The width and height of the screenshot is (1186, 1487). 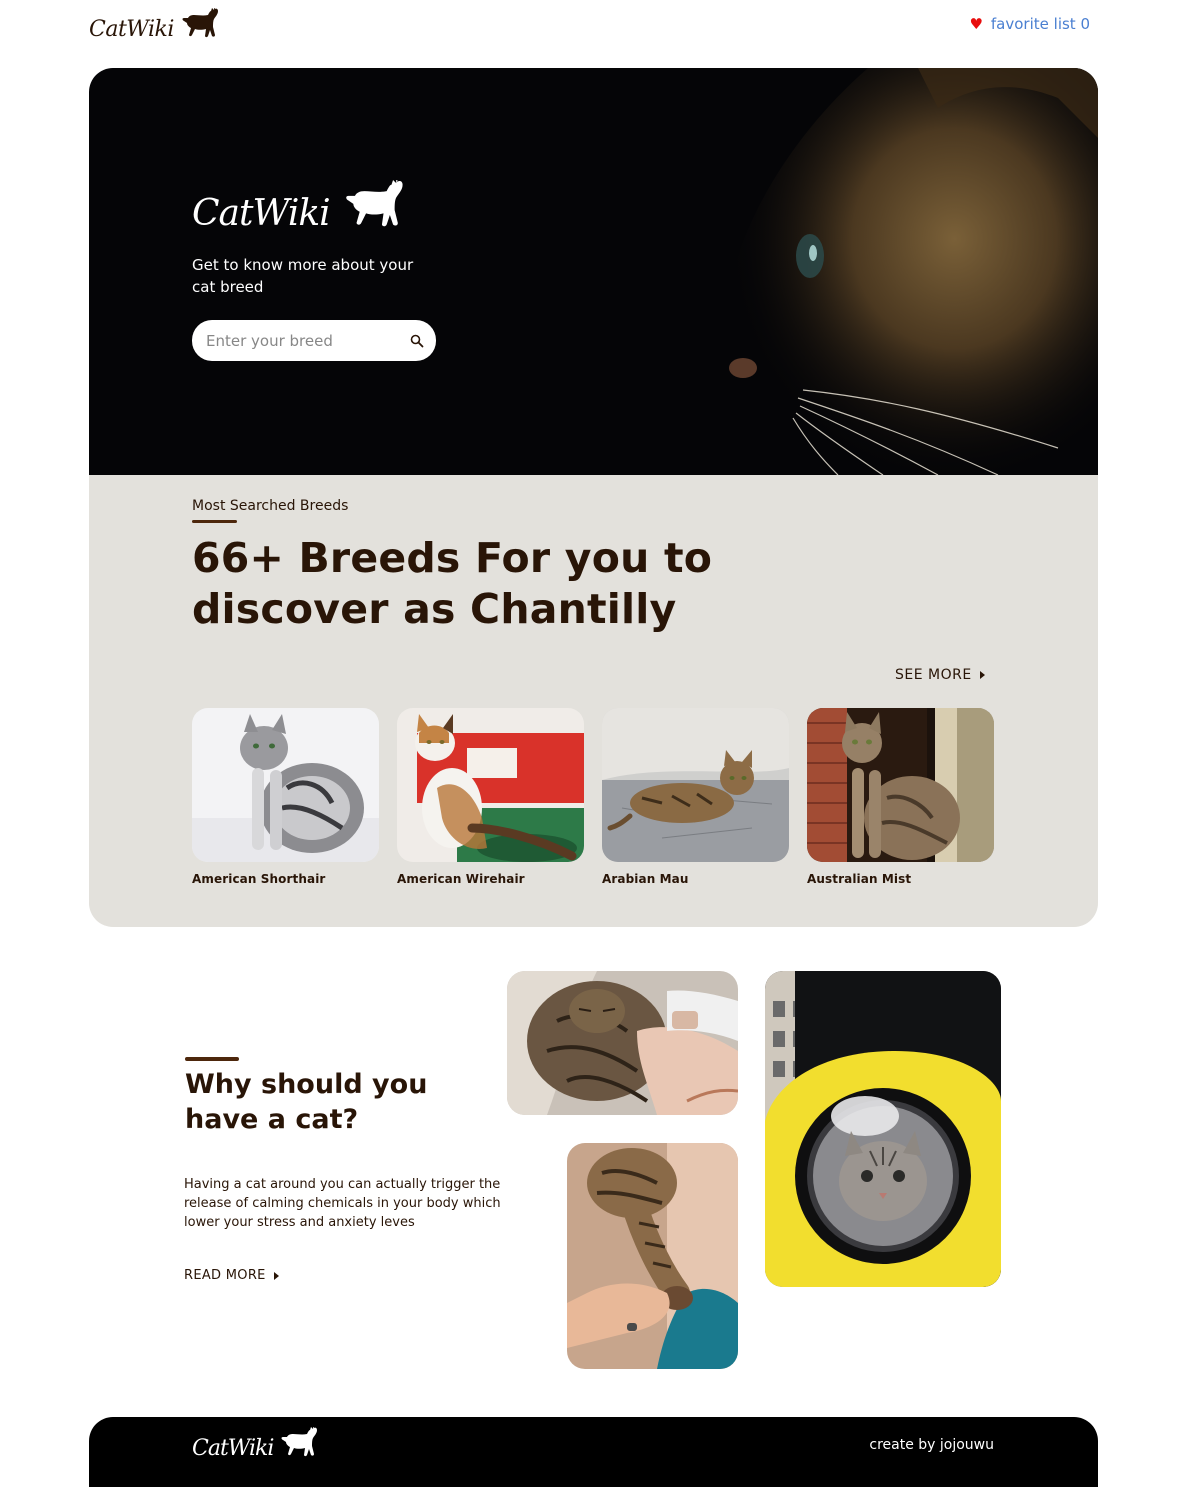 I want to click on breed-name: Australian Mist, so click(x=859, y=879).